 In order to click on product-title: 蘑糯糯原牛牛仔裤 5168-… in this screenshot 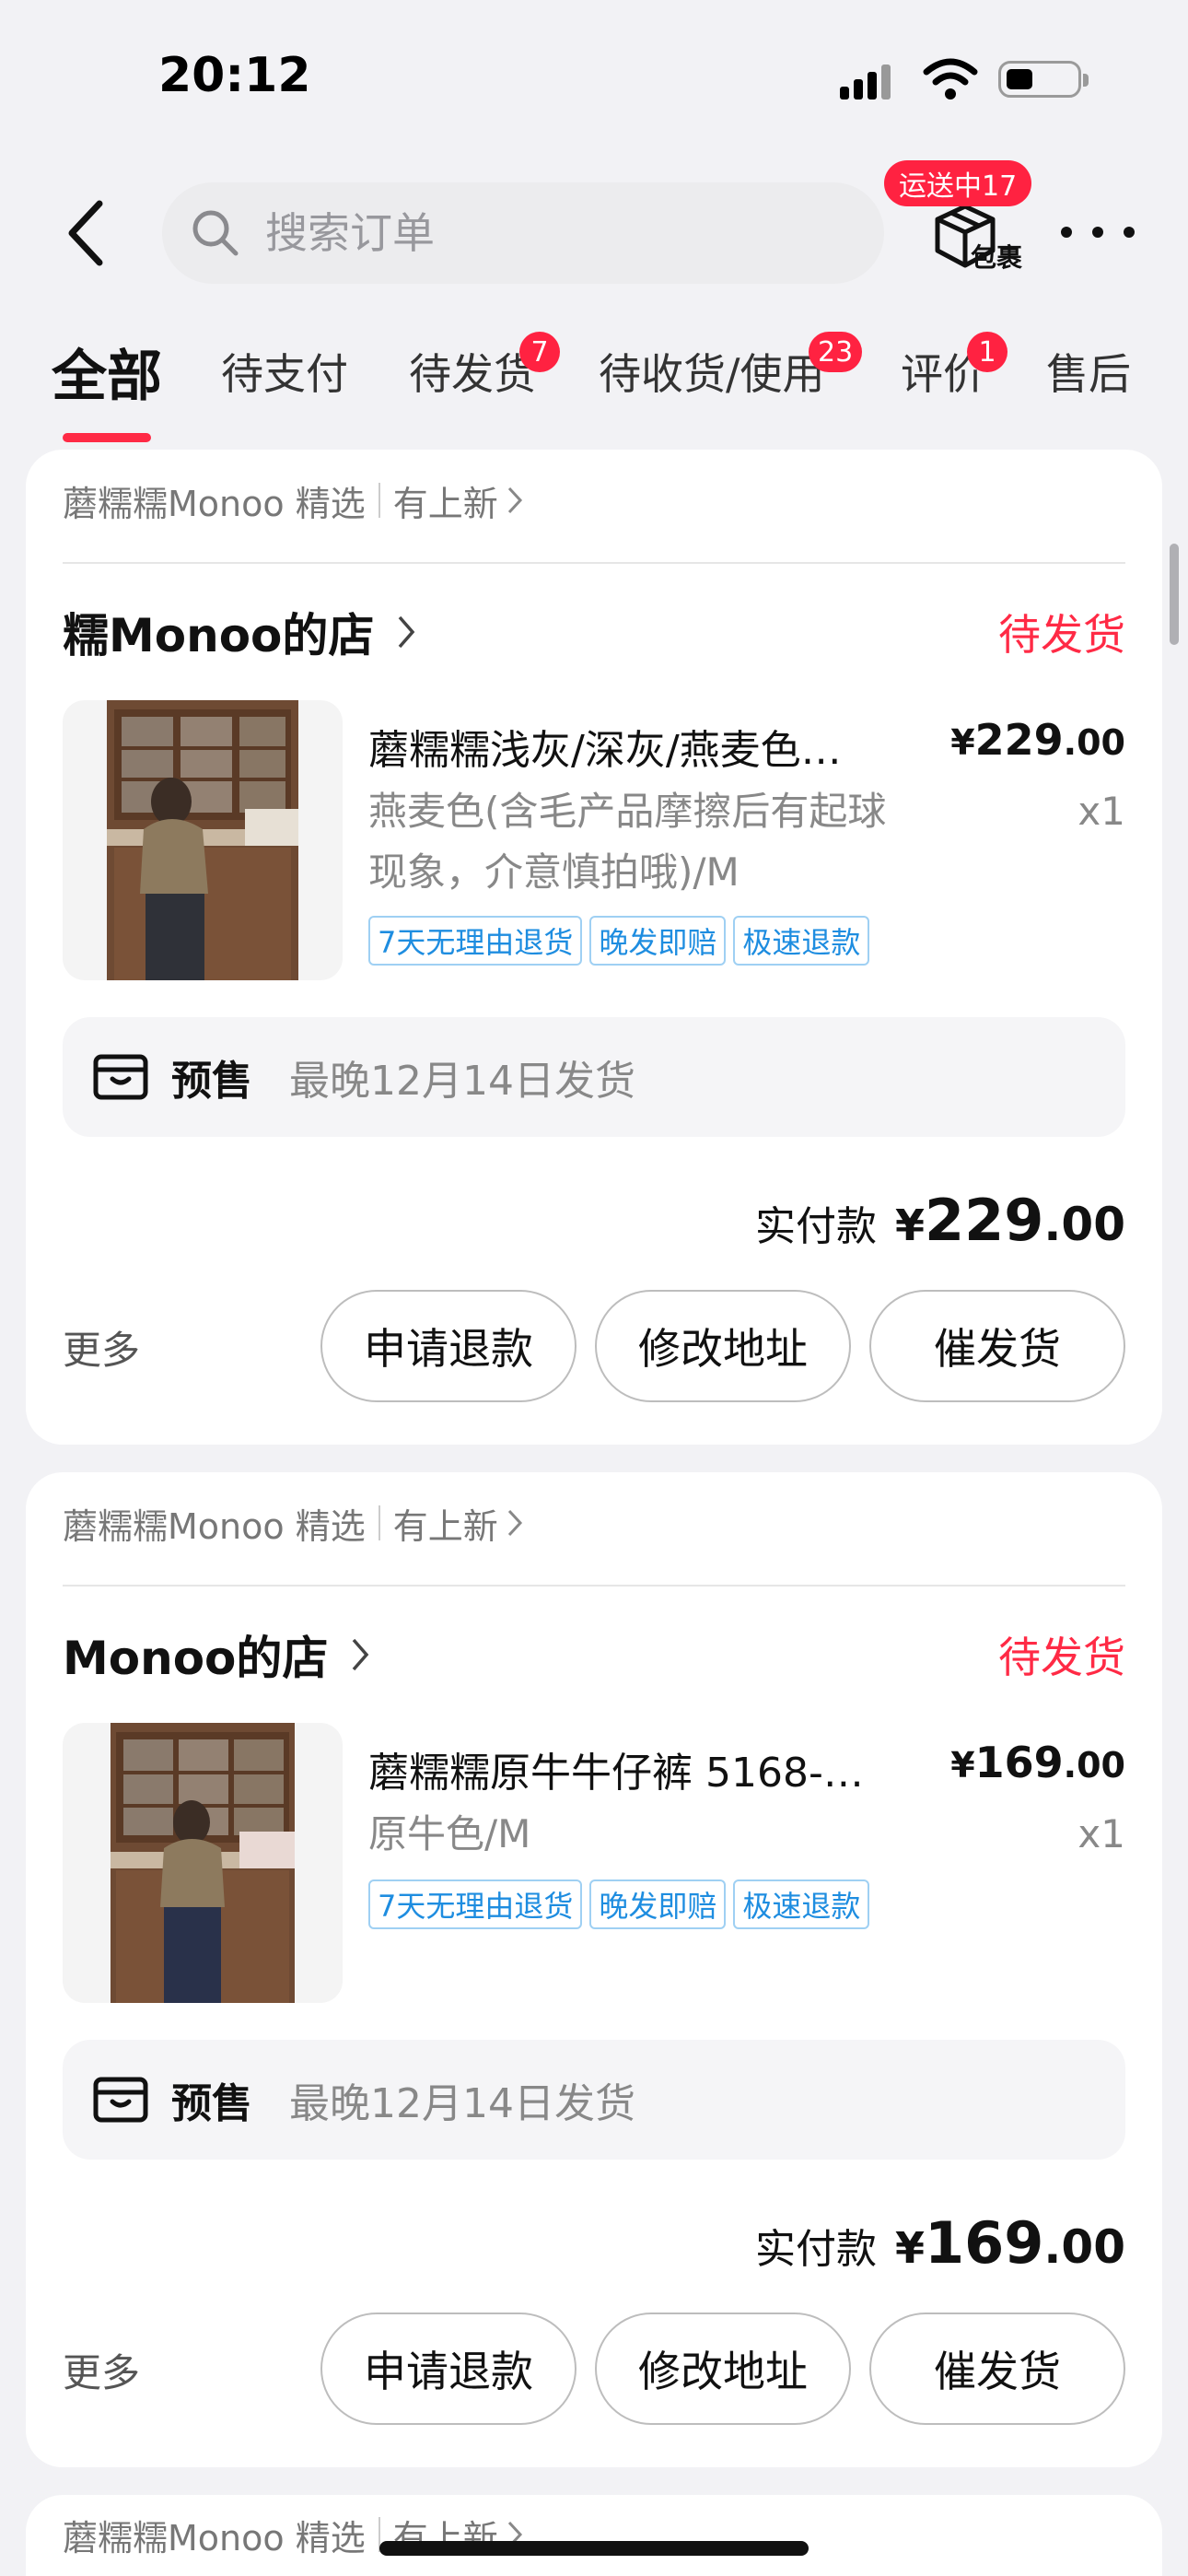, I will do `click(644, 1768)`.